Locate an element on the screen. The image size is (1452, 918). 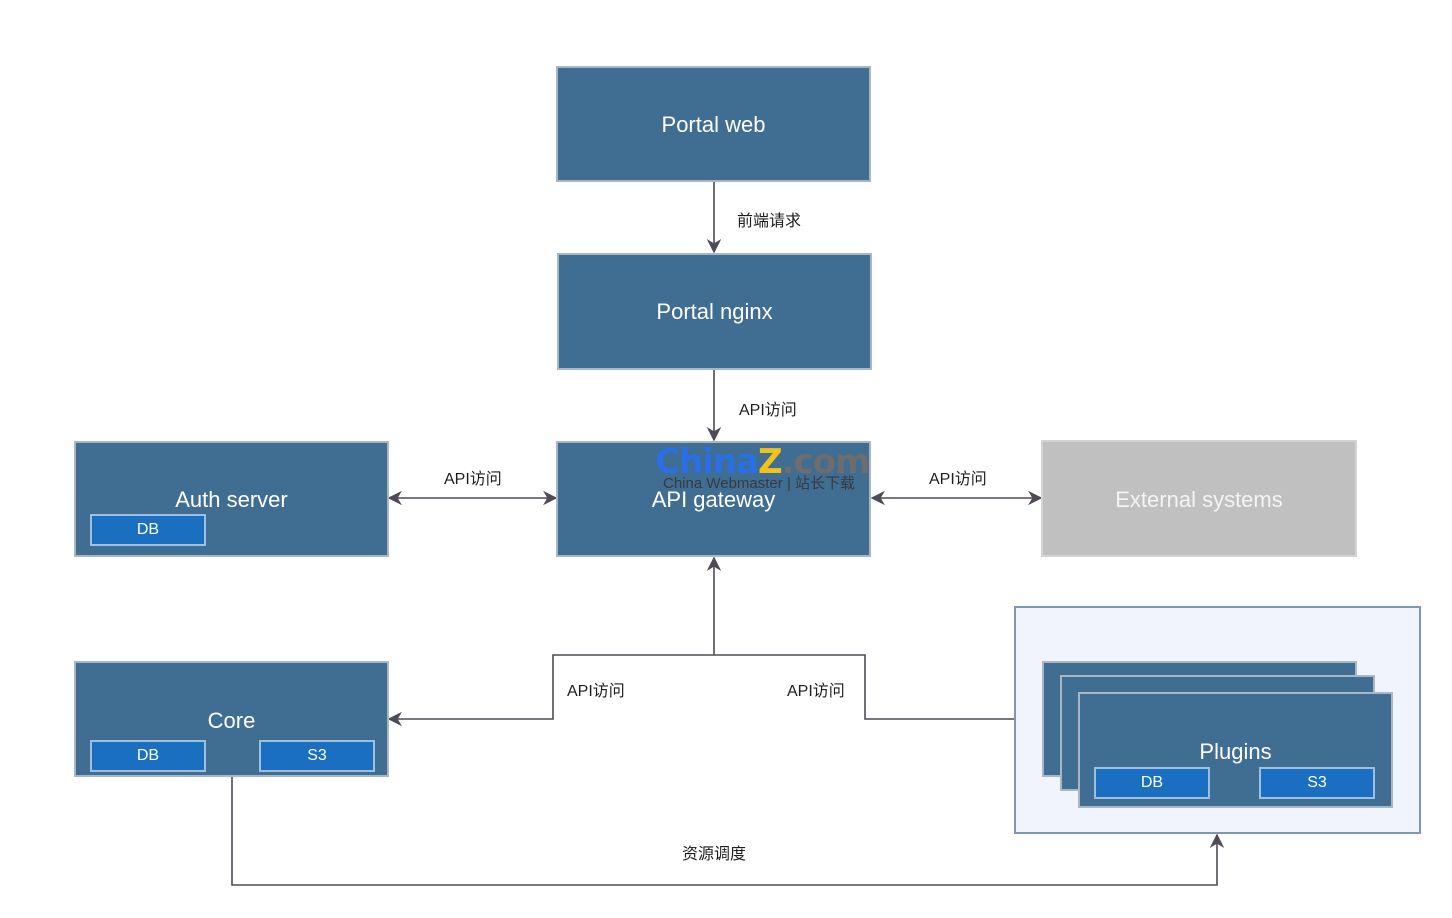
node-label: Portal nginx is located at coordinates (714, 311).